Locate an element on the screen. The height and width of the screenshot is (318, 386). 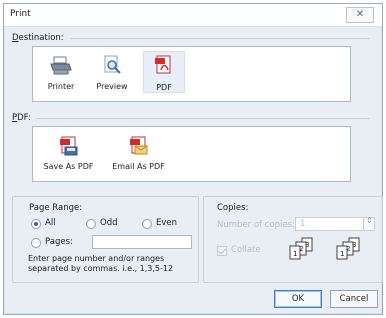
destination-printer-label: Printer is located at coordinates (61, 86).